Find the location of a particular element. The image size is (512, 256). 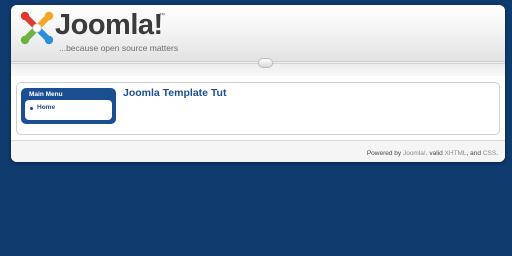

footer-sep-1: . valid is located at coordinates (435, 153).